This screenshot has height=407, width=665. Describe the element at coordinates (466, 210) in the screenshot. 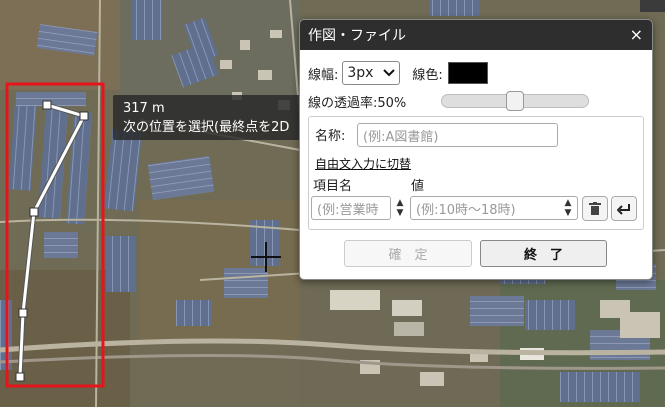

I see `value-placeholder: (例:10時〜18時)` at that location.